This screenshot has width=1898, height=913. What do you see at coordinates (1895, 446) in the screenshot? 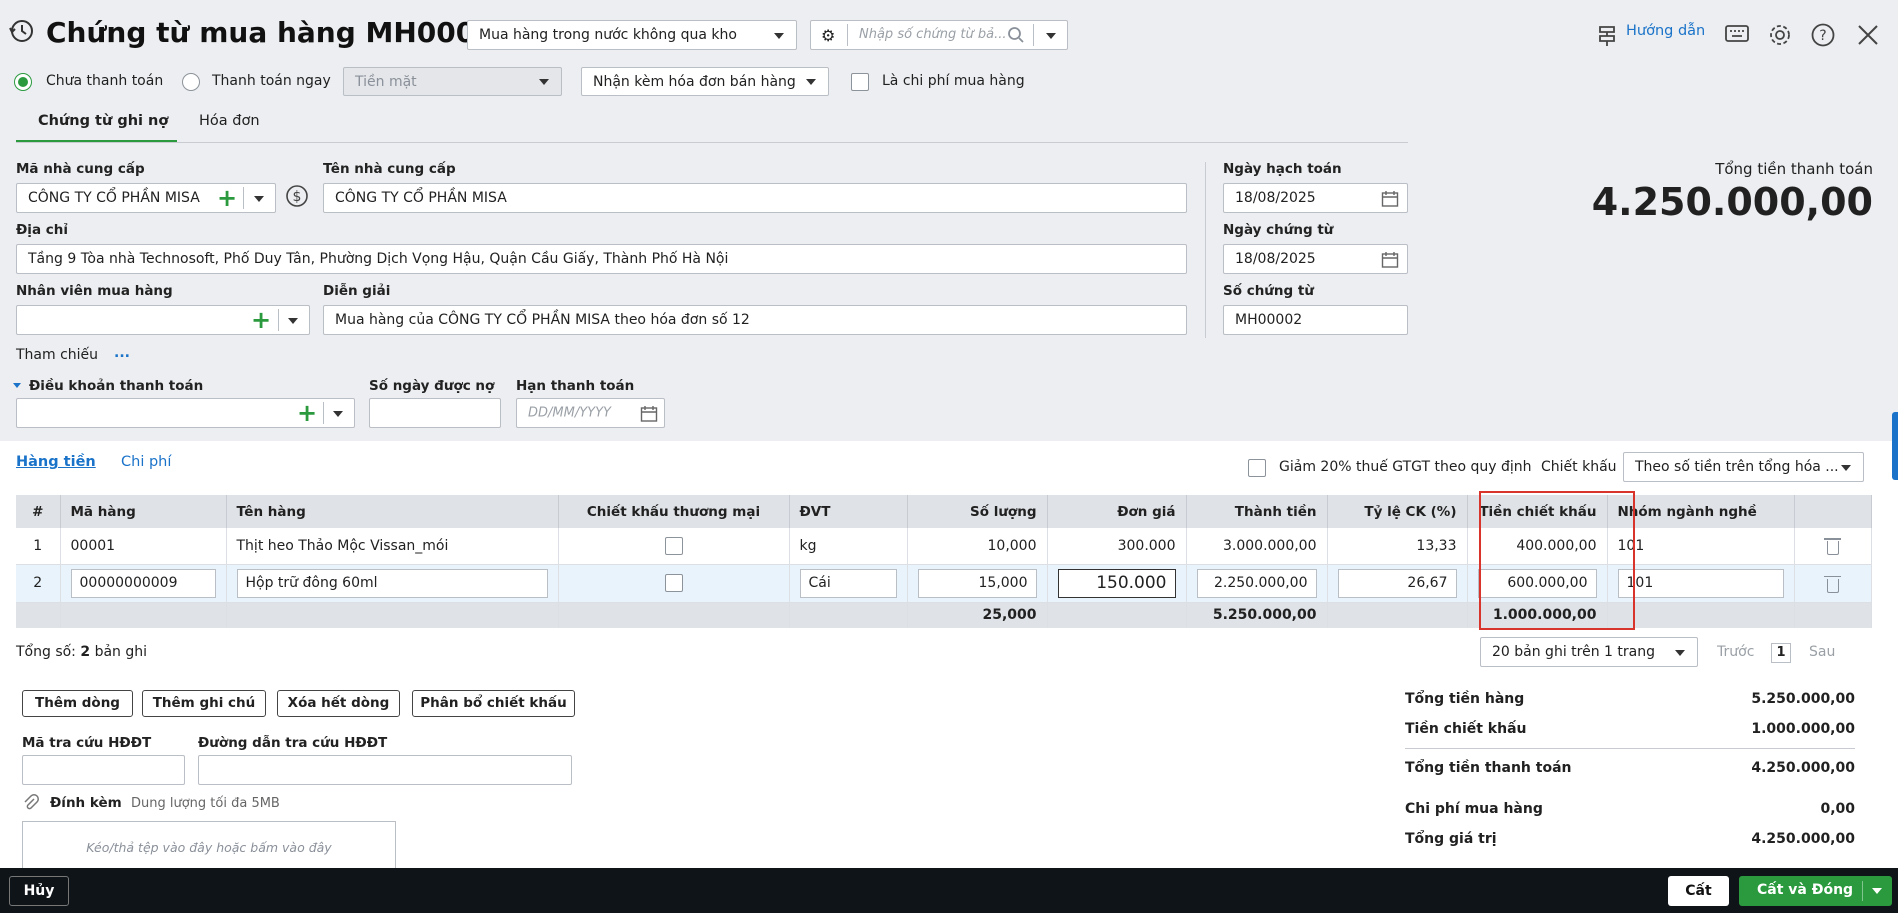
I see `side-panel-tab` at bounding box center [1895, 446].